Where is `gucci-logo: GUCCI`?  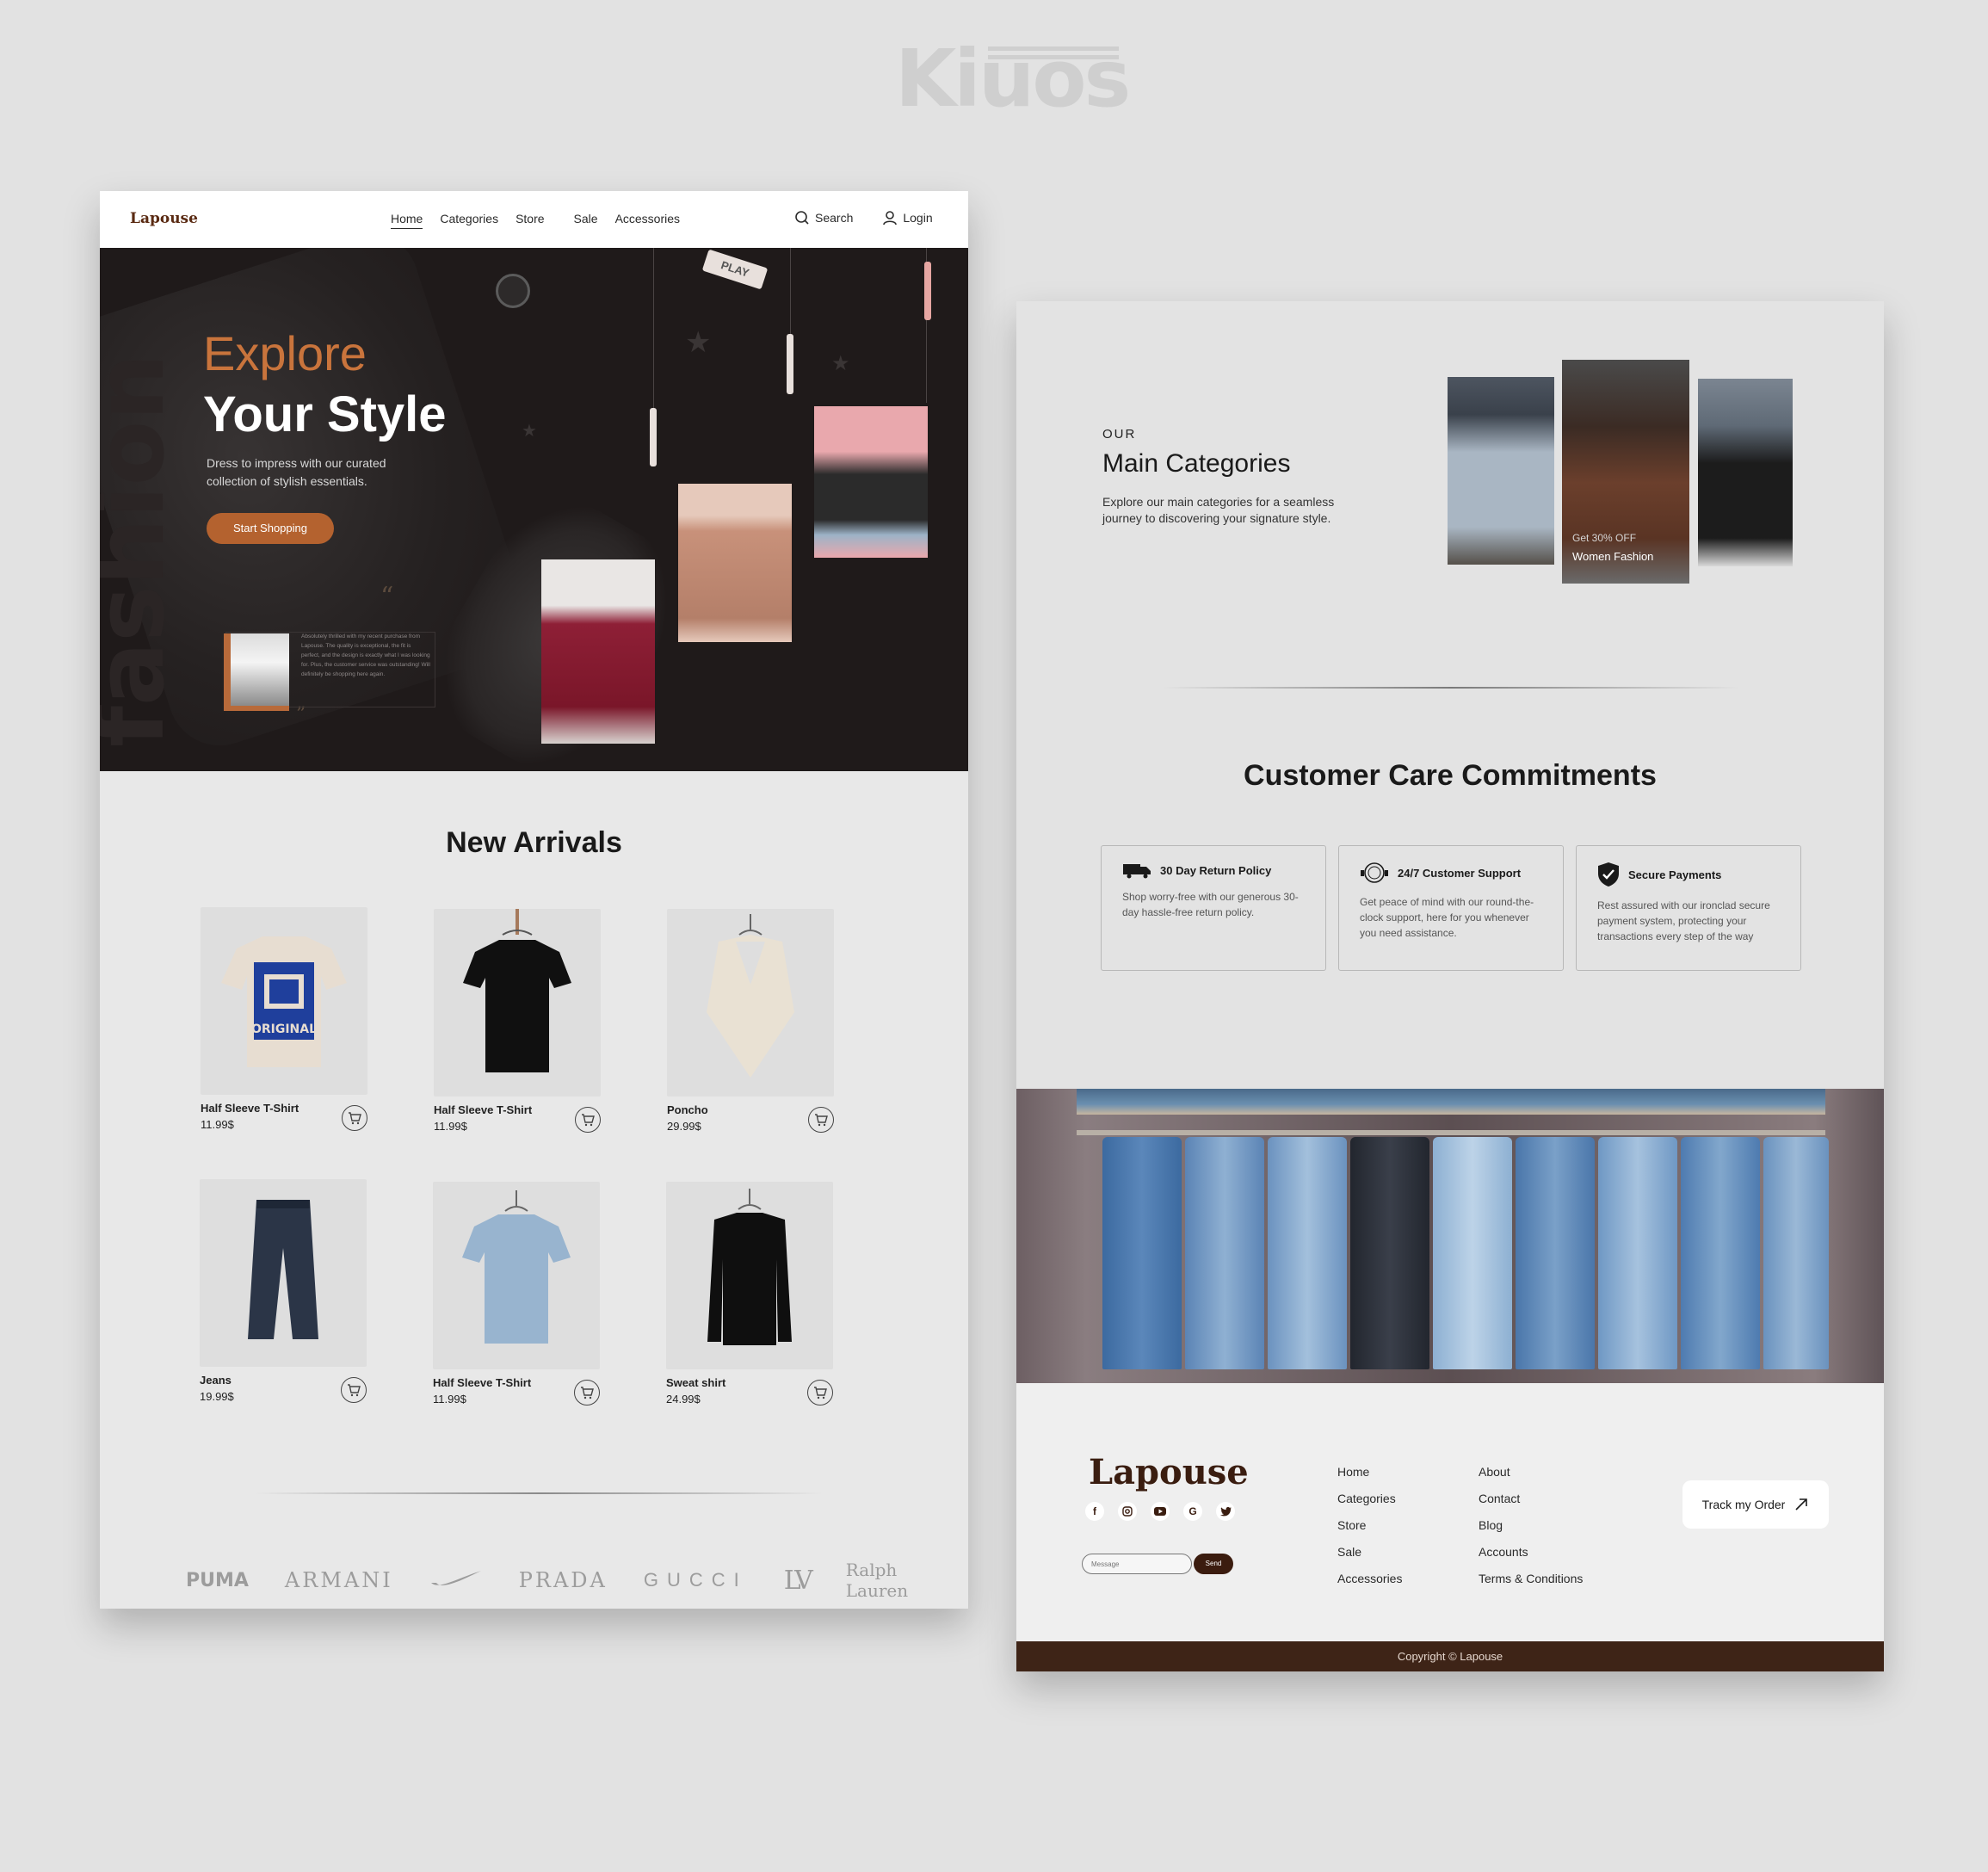
gucci-logo: GUCCI is located at coordinates (696, 1580).